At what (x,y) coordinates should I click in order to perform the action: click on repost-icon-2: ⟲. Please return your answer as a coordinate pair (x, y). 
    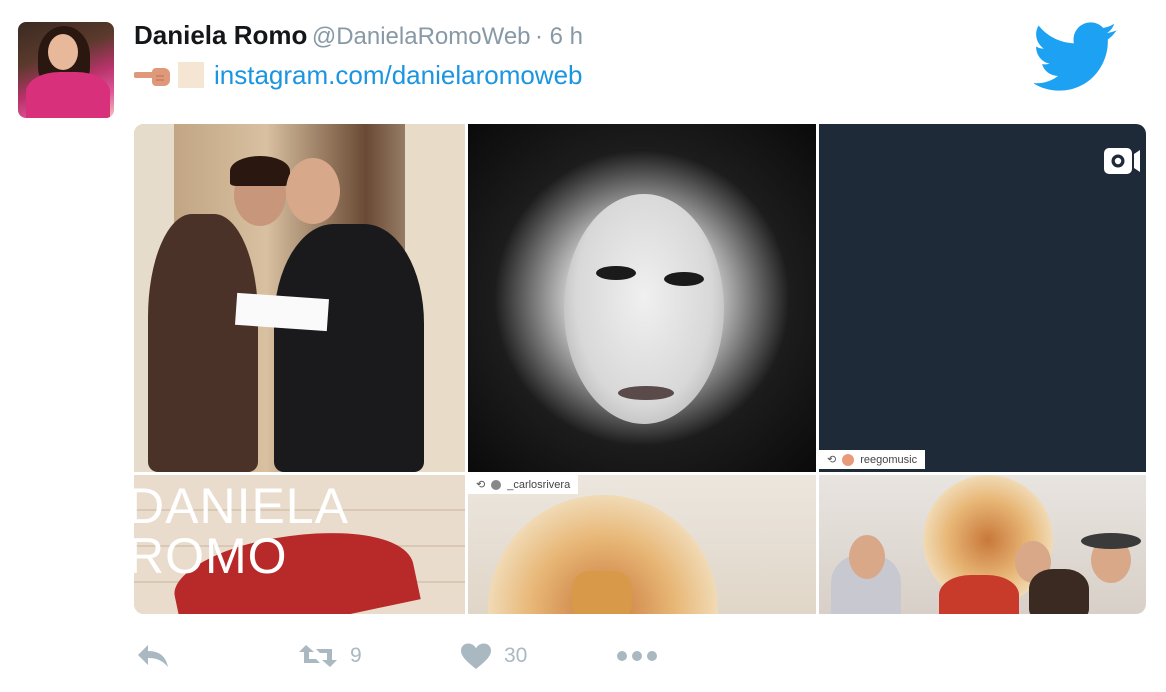
    Looking at the image, I should click on (481, 485).